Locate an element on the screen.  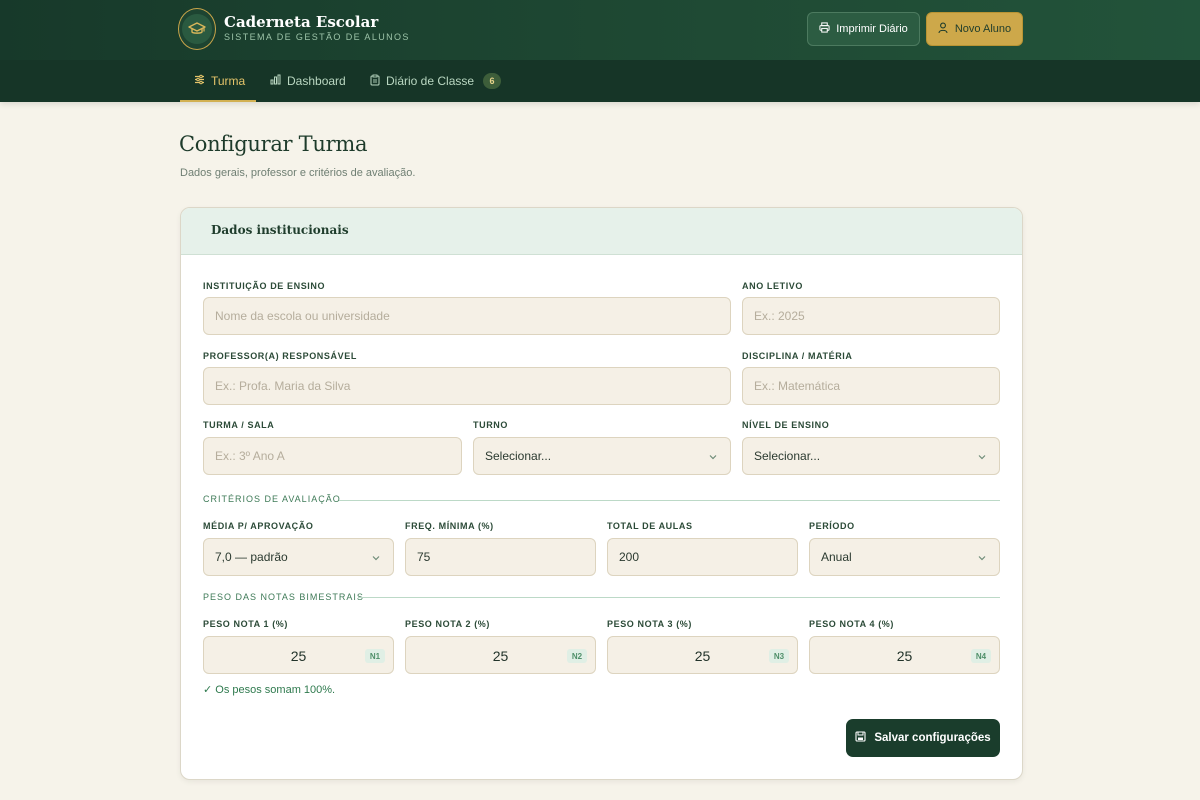
weight-2-label: PESO NOTA 2 (%) is located at coordinates (448, 624).